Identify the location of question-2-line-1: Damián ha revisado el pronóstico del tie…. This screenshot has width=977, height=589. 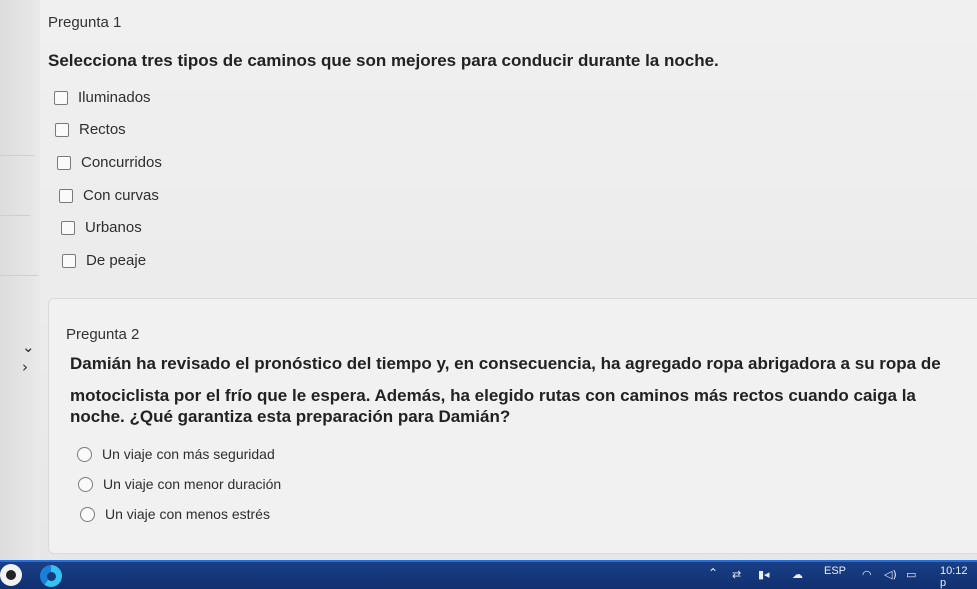
(505, 363).